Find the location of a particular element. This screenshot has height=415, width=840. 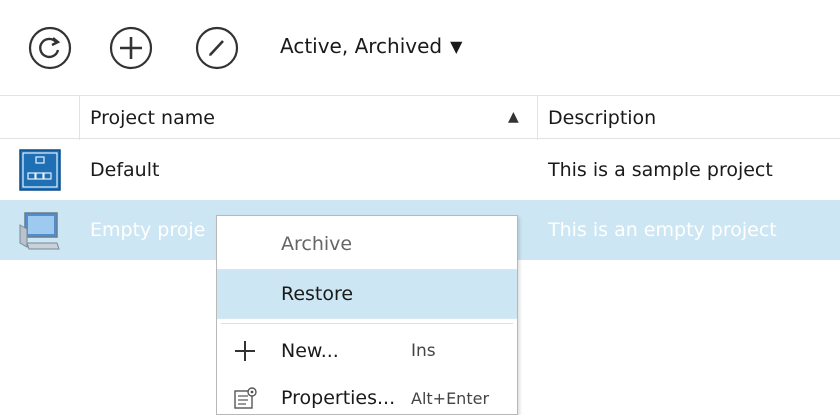

add-button is located at coordinates (131, 48).